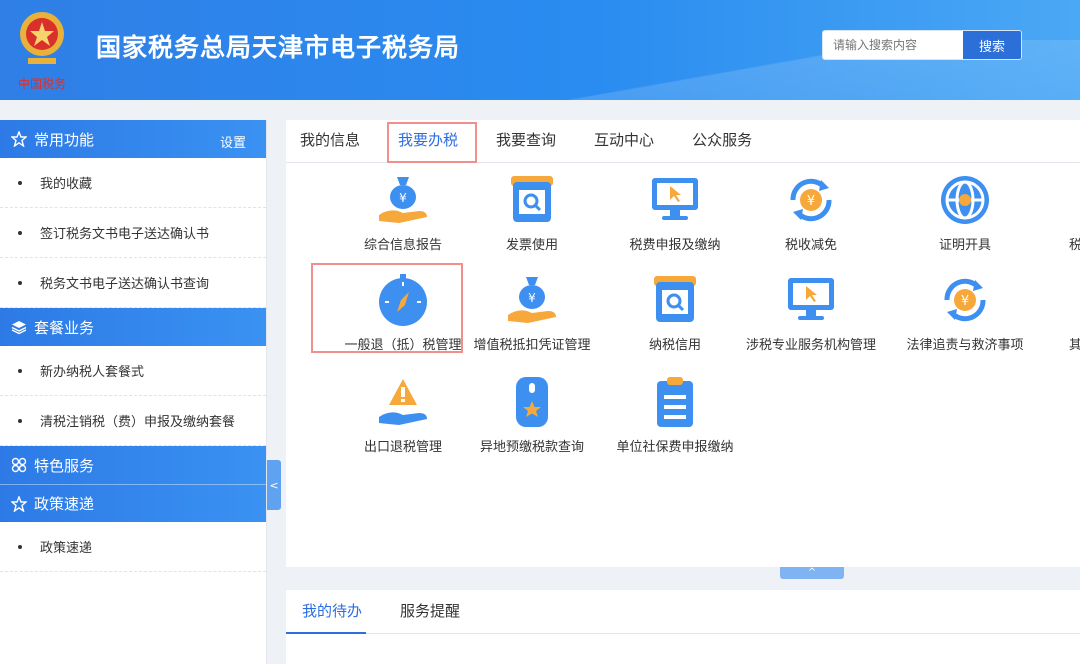 Image resolution: width=1080 pixels, height=664 pixels. Describe the element at coordinates (133, 183) in the screenshot. I see `sidebar-item-favorites: 我的收藏` at that location.